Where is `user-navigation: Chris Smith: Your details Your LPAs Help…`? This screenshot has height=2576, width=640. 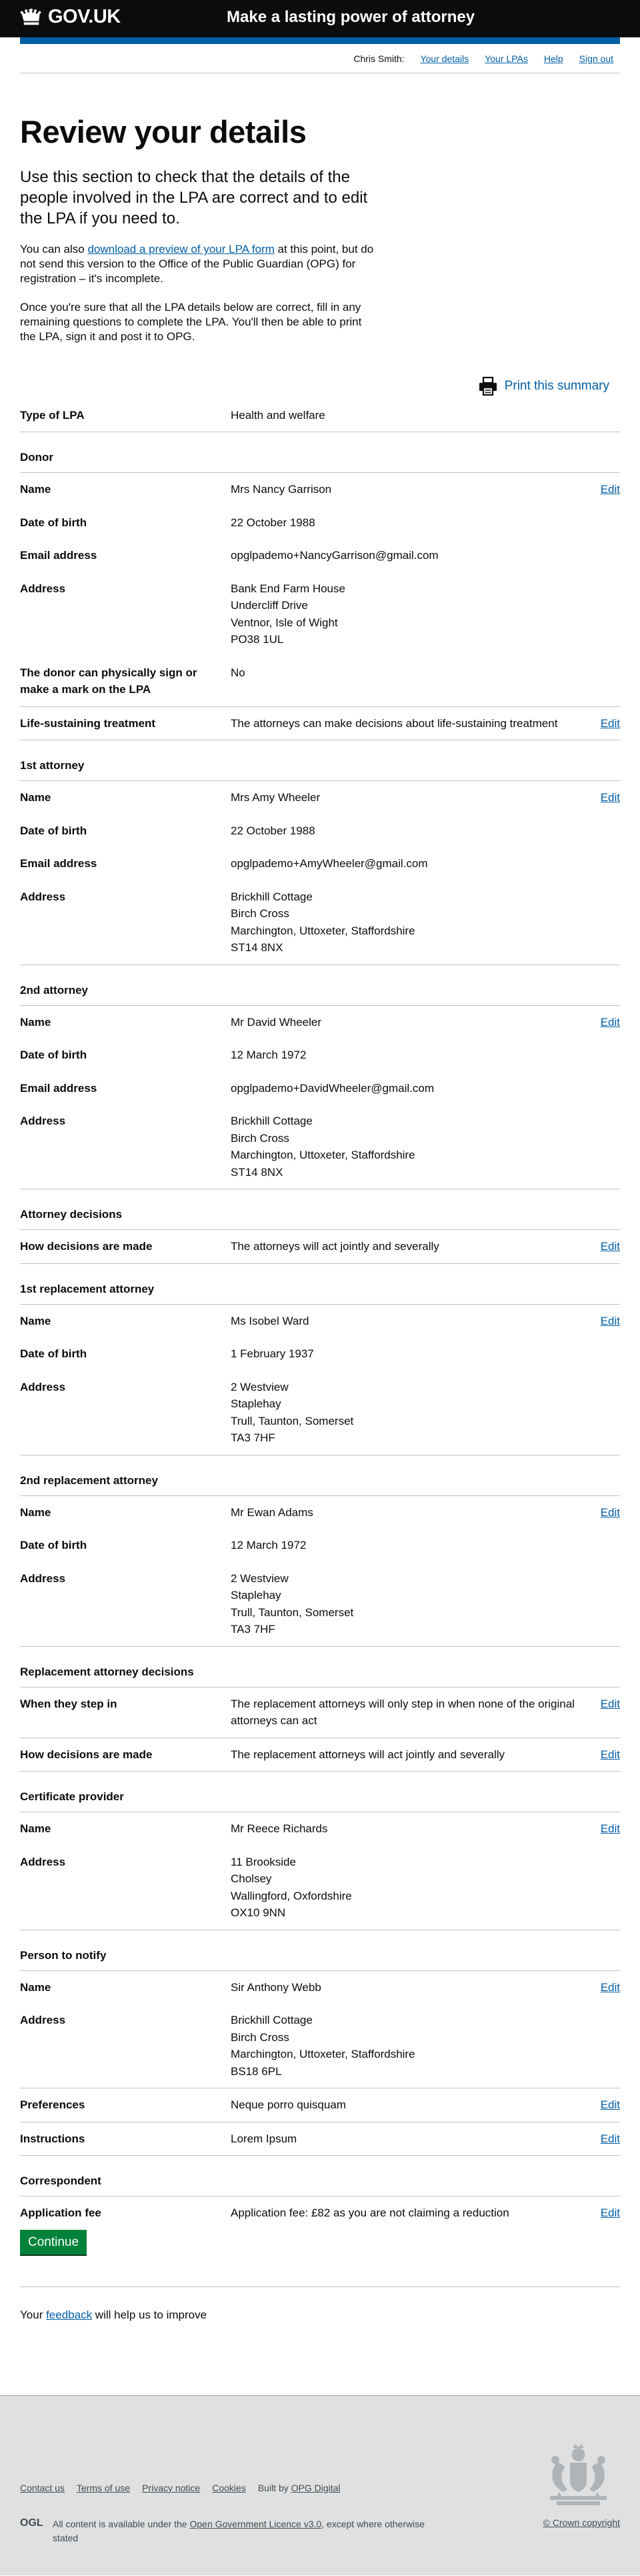 user-navigation: Chris Smith: Your details Your LPAs Help… is located at coordinates (320, 58).